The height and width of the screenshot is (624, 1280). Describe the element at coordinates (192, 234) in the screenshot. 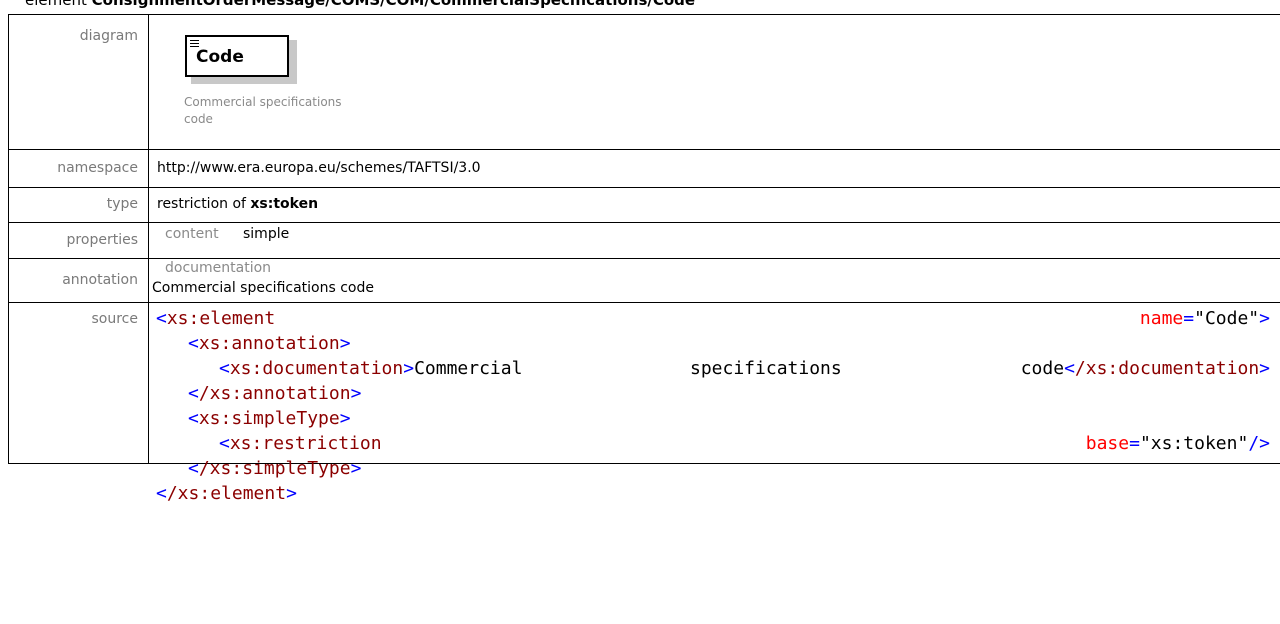

I see `property-key: content` at that location.